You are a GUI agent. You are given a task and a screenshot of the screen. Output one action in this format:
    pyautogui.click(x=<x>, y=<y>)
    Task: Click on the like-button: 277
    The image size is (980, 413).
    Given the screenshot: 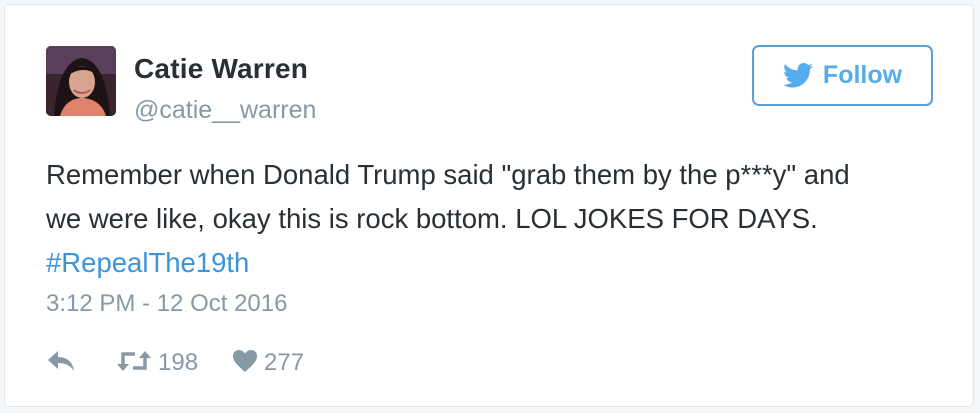 What is the action you would take?
    pyautogui.click(x=268, y=363)
    